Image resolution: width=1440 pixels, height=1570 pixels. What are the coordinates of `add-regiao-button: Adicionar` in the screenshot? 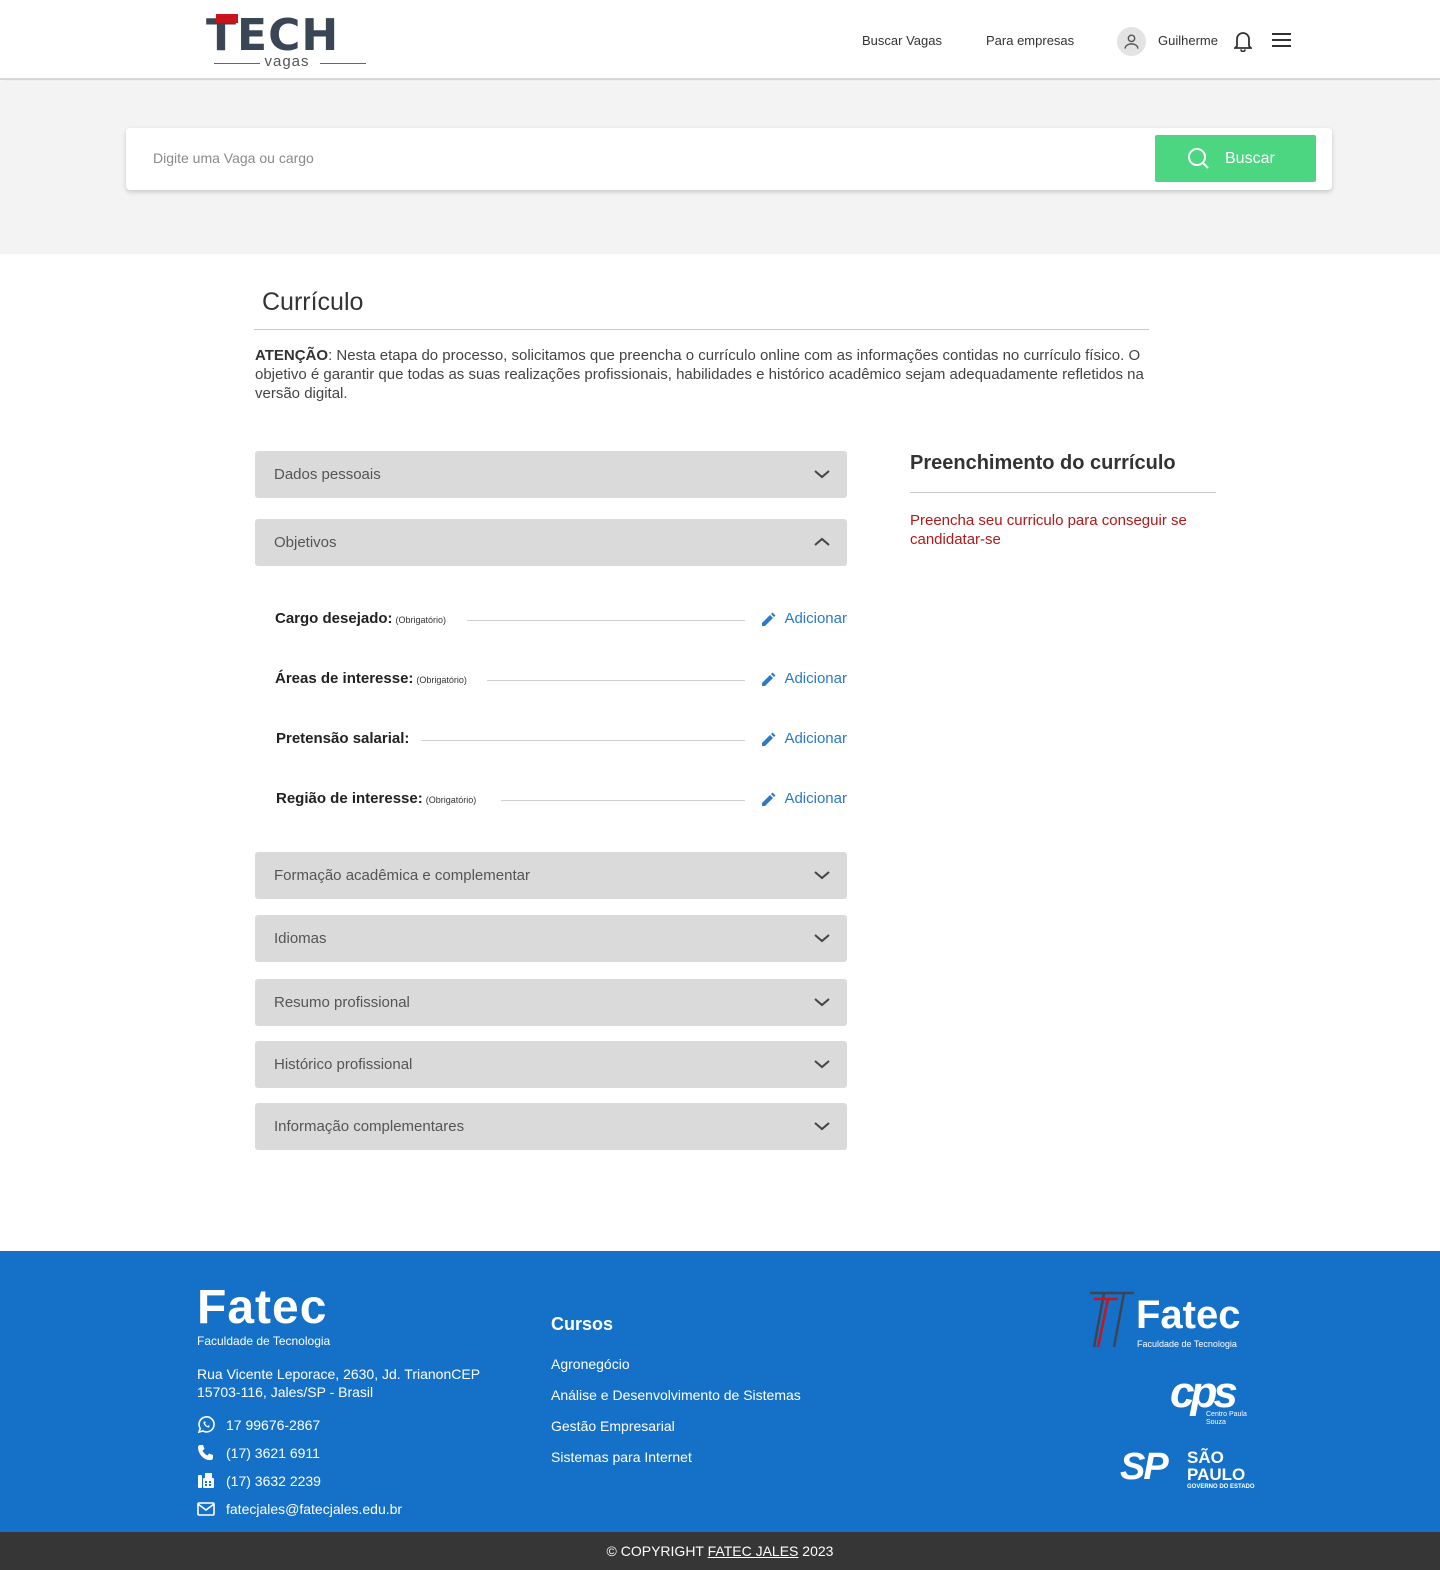 It's located at (804, 799).